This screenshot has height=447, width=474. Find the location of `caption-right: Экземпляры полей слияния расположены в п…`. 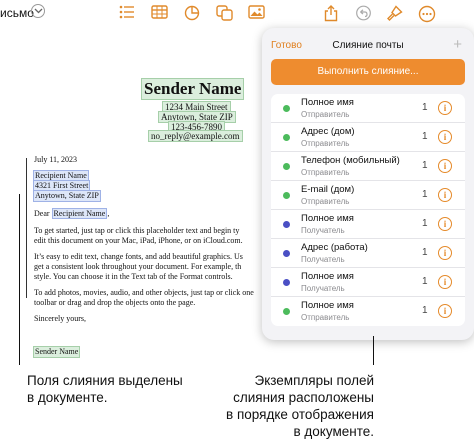

caption-right: Экземпляры полей слияния расположены в п… is located at coordinates (300, 406).